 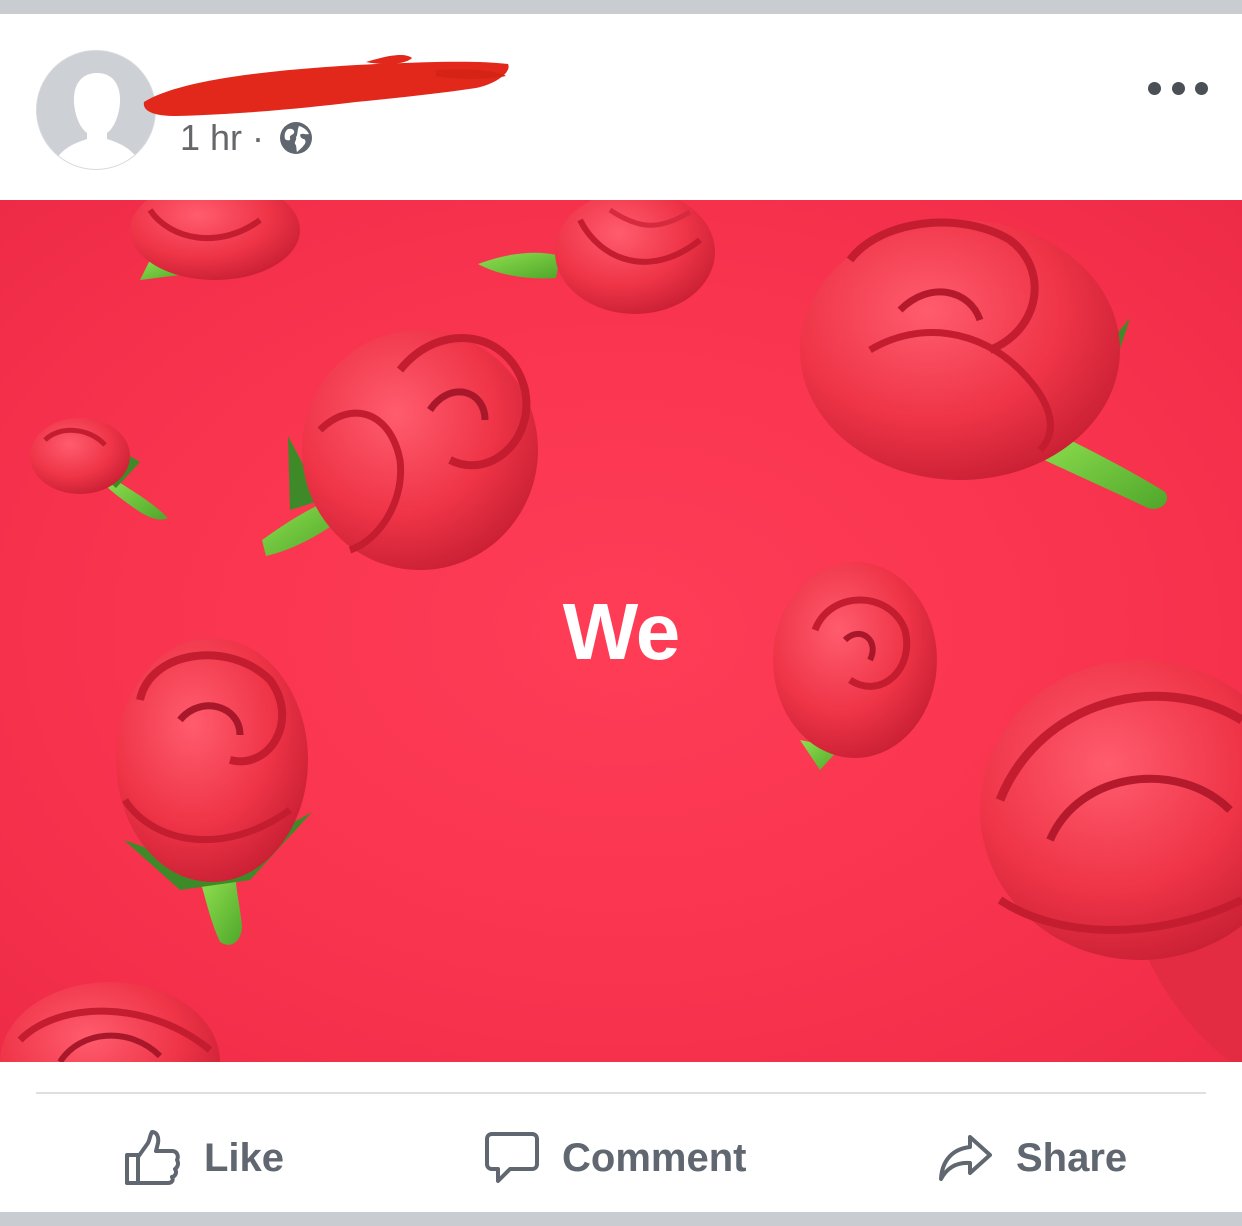 I want to click on redacted-name, so click(x=326, y=85).